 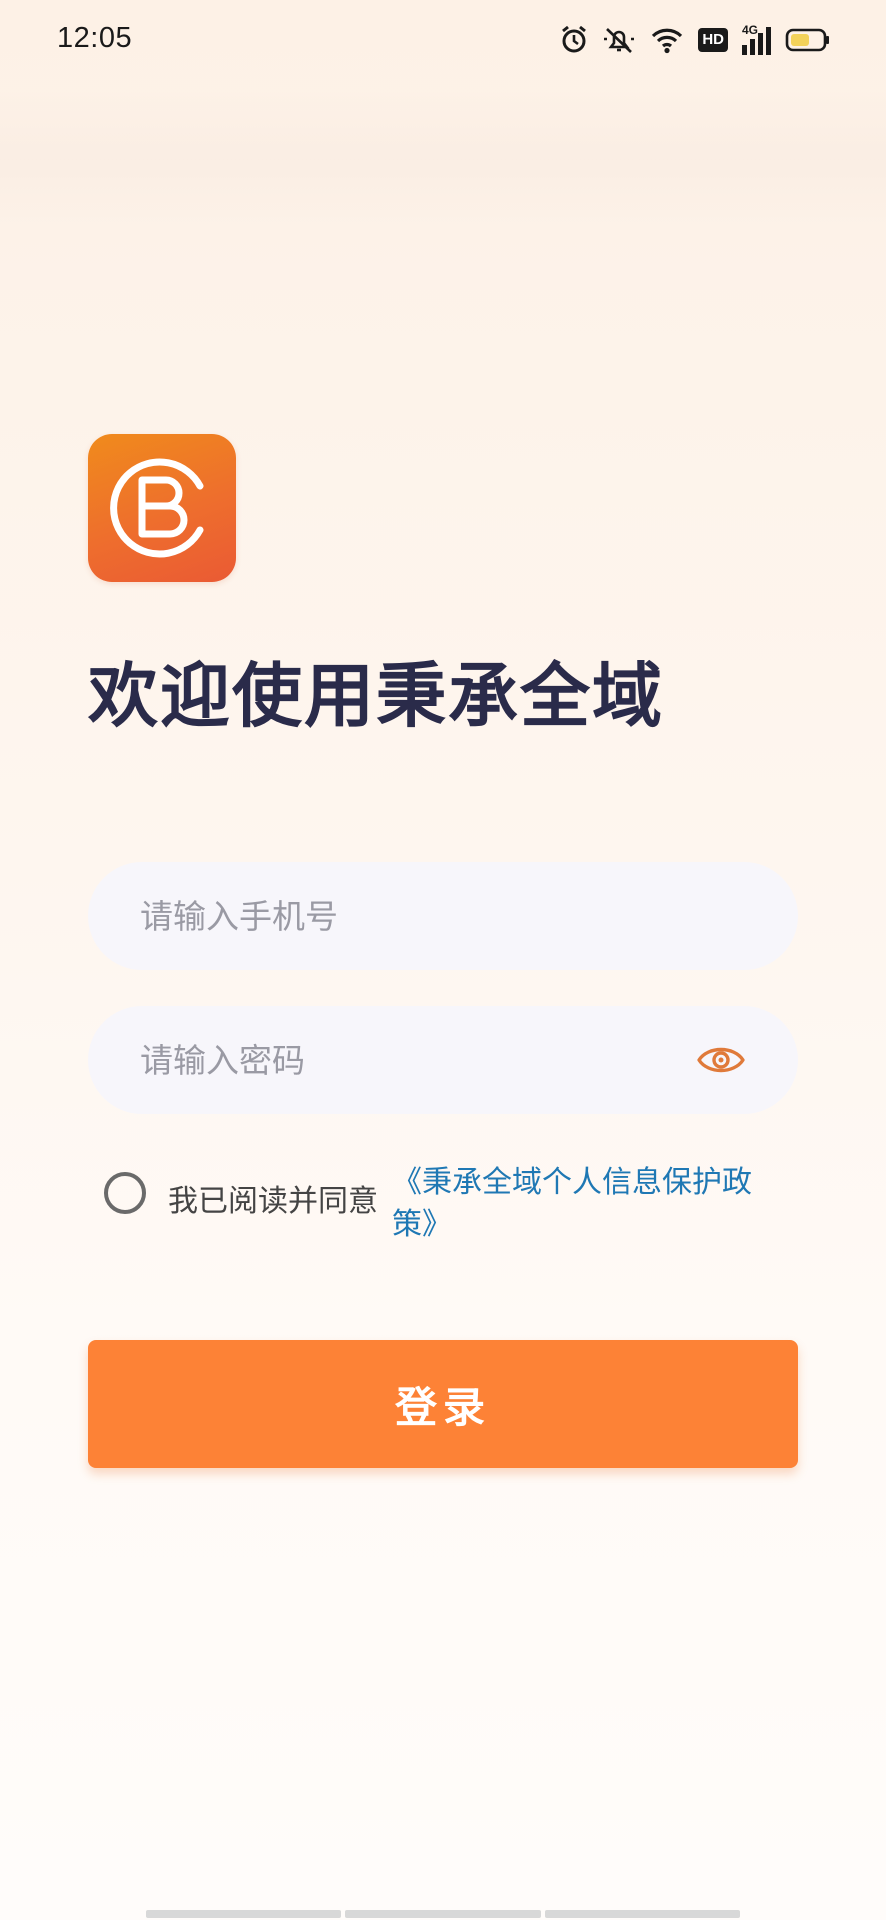 I want to click on phone-input, so click(x=420, y=916).